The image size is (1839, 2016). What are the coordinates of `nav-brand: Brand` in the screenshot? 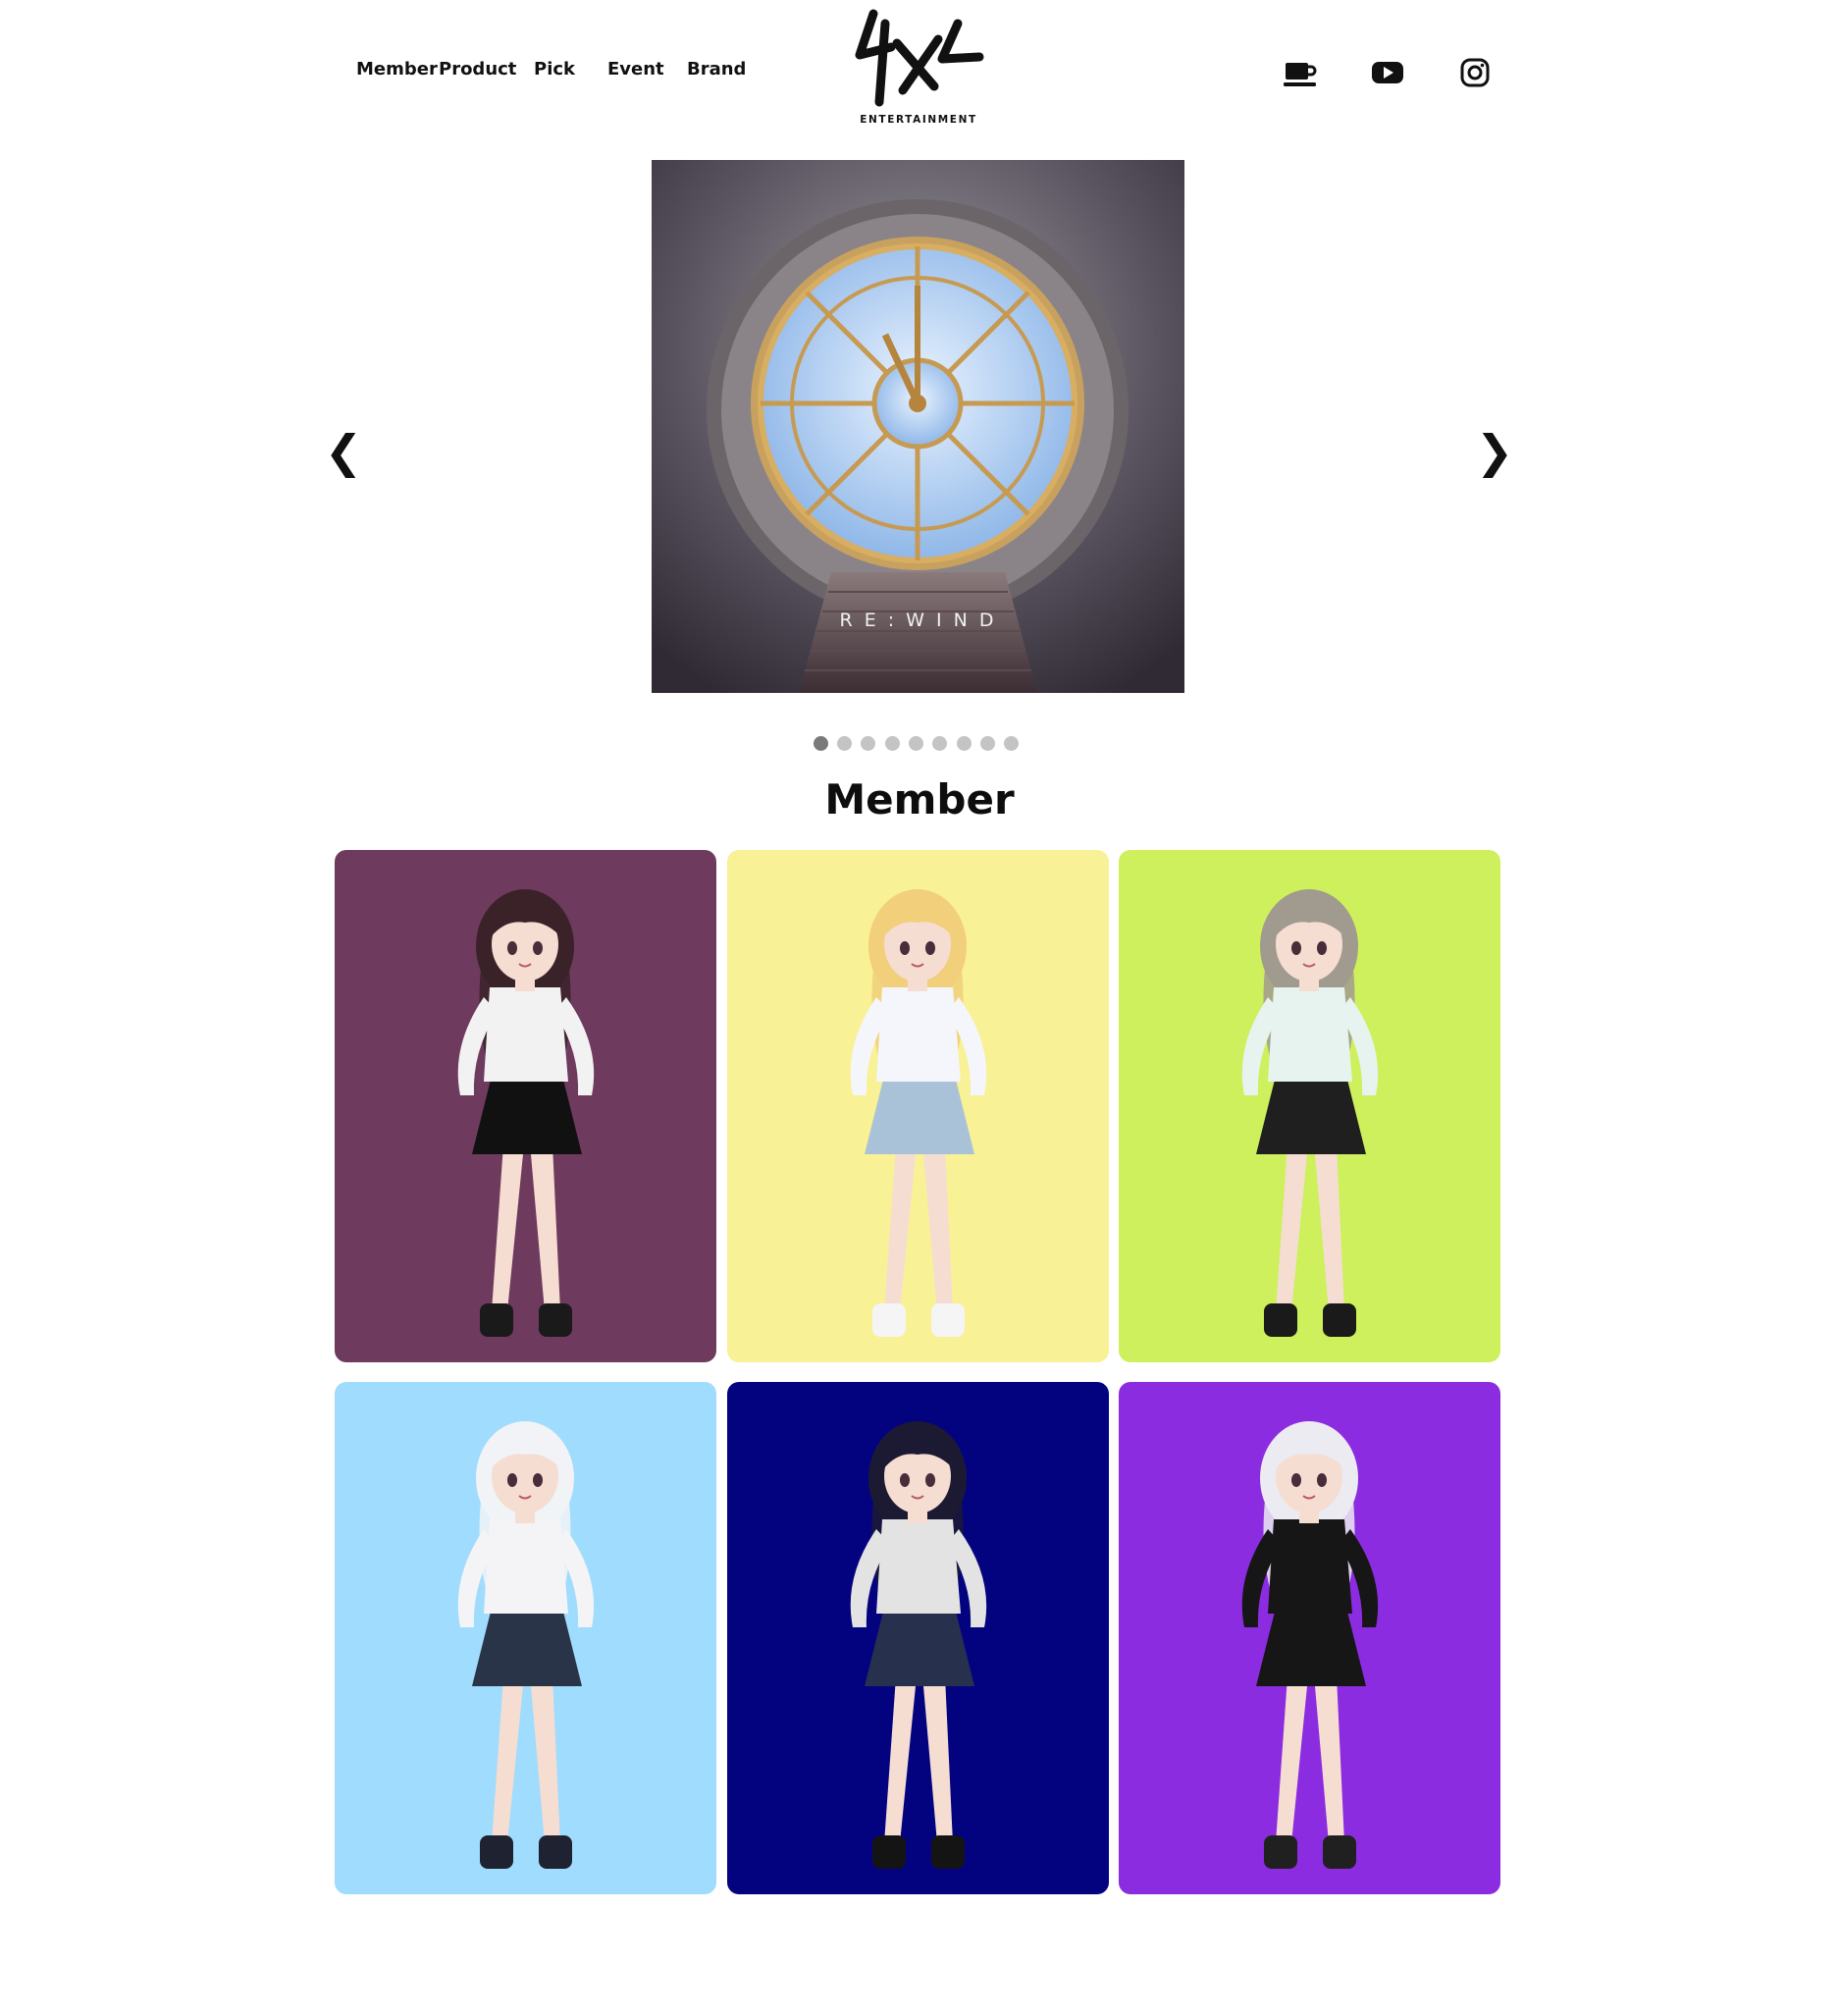 It's located at (717, 69).